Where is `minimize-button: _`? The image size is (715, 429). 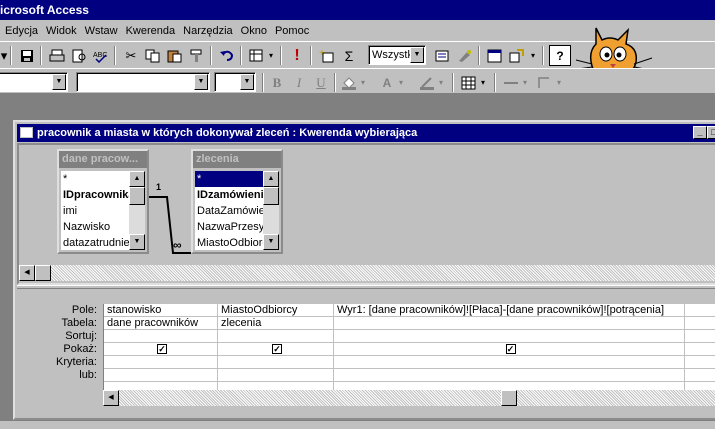
minimize-button: _ is located at coordinates (700, 132).